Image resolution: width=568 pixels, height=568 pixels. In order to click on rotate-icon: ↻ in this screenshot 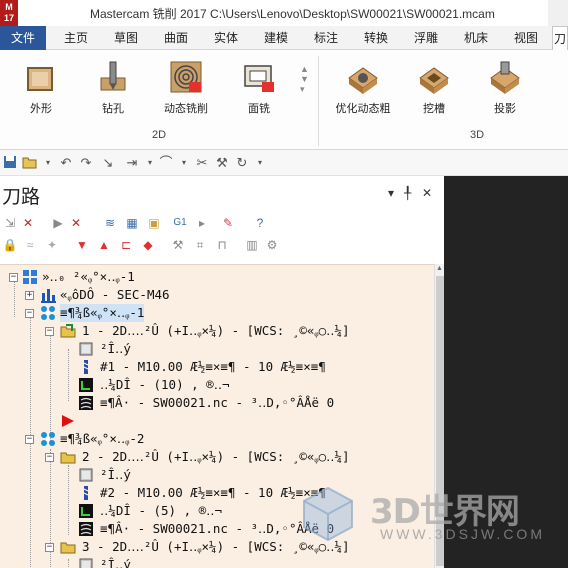, I will do `click(242, 163)`.